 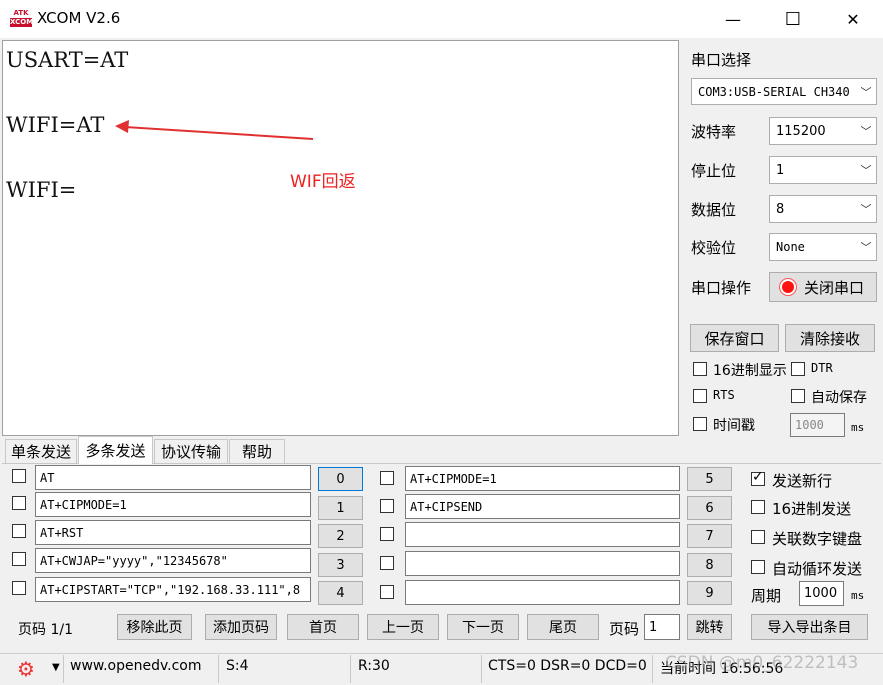 I want to click on annotation-label: WIF回返, so click(x=323, y=182).